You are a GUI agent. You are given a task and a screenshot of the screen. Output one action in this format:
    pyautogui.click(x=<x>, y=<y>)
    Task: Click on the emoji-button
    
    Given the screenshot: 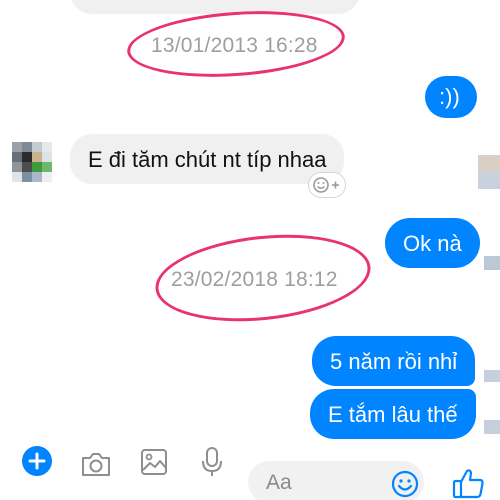 What is the action you would take?
    pyautogui.click(x=405, y=485)
    